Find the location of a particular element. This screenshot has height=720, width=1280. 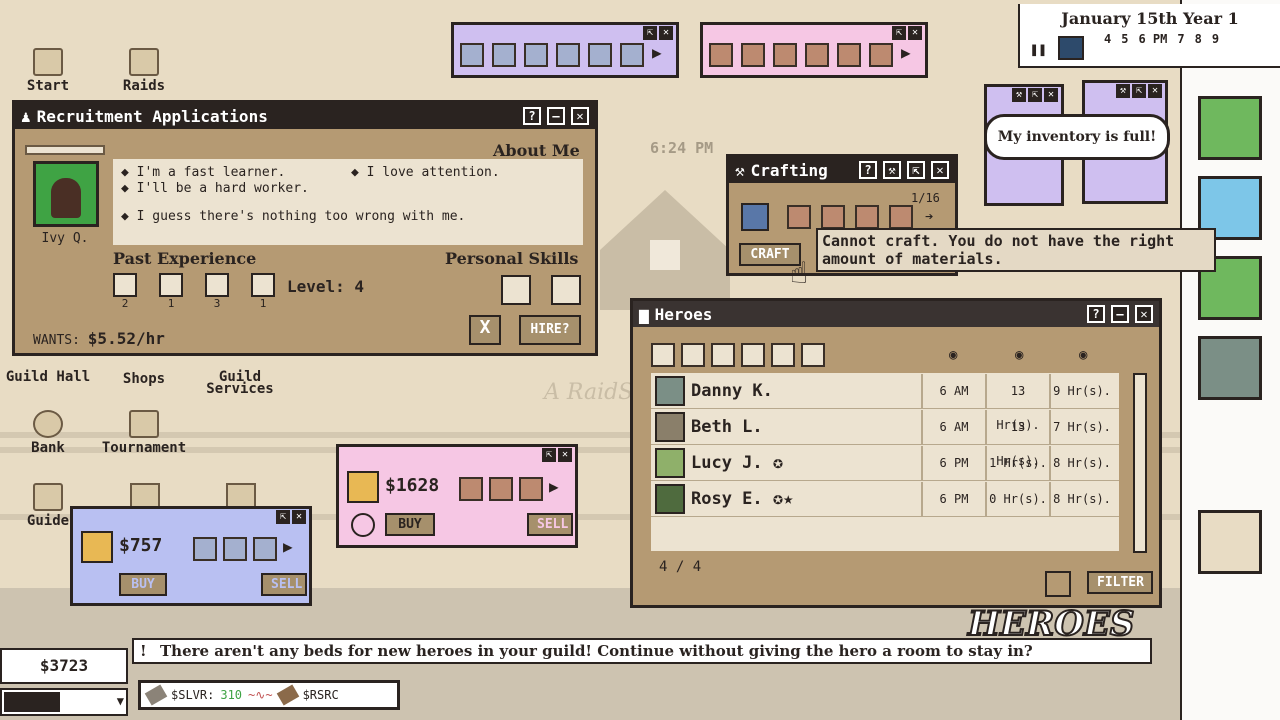

recipe-icon is located at coordinates (755, 217).